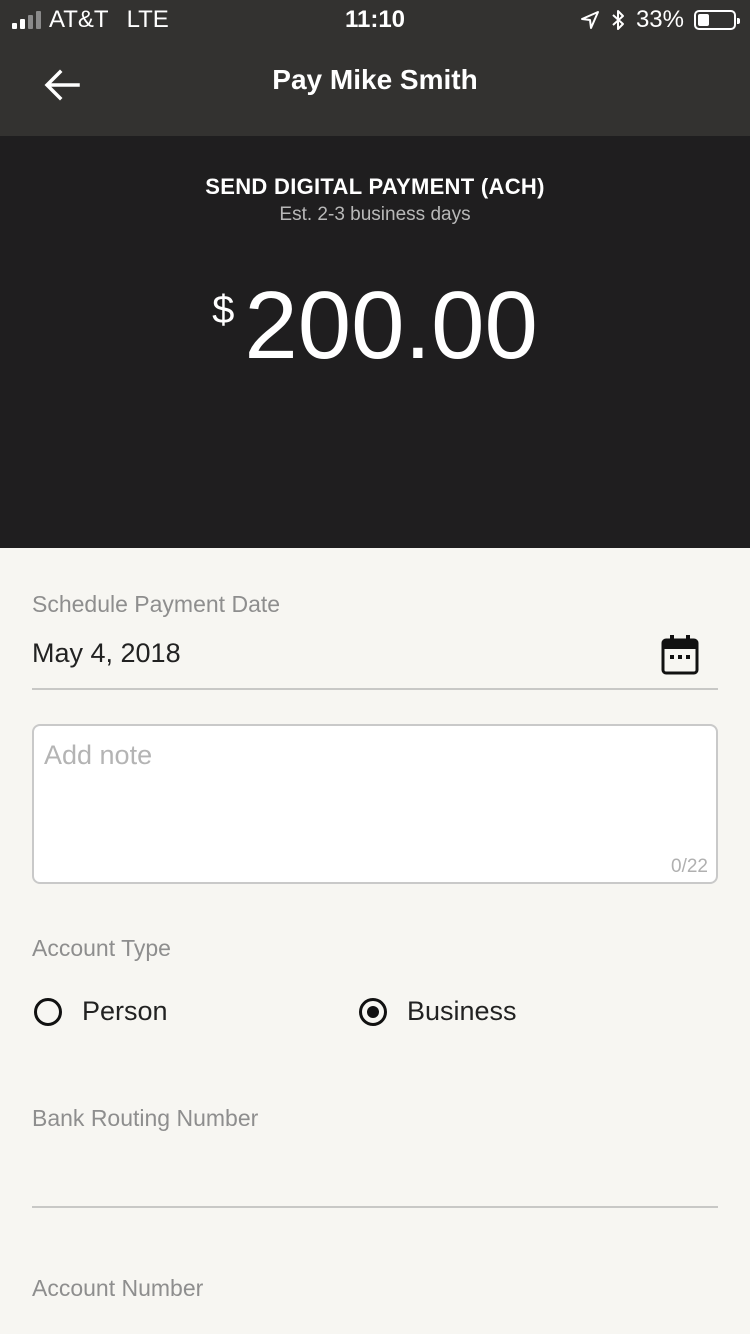 This screenshot has width=750, height=1334. Describe the element at coordinates (373, 1011) in the screenshot. I see `radio-business-circle` at that location.